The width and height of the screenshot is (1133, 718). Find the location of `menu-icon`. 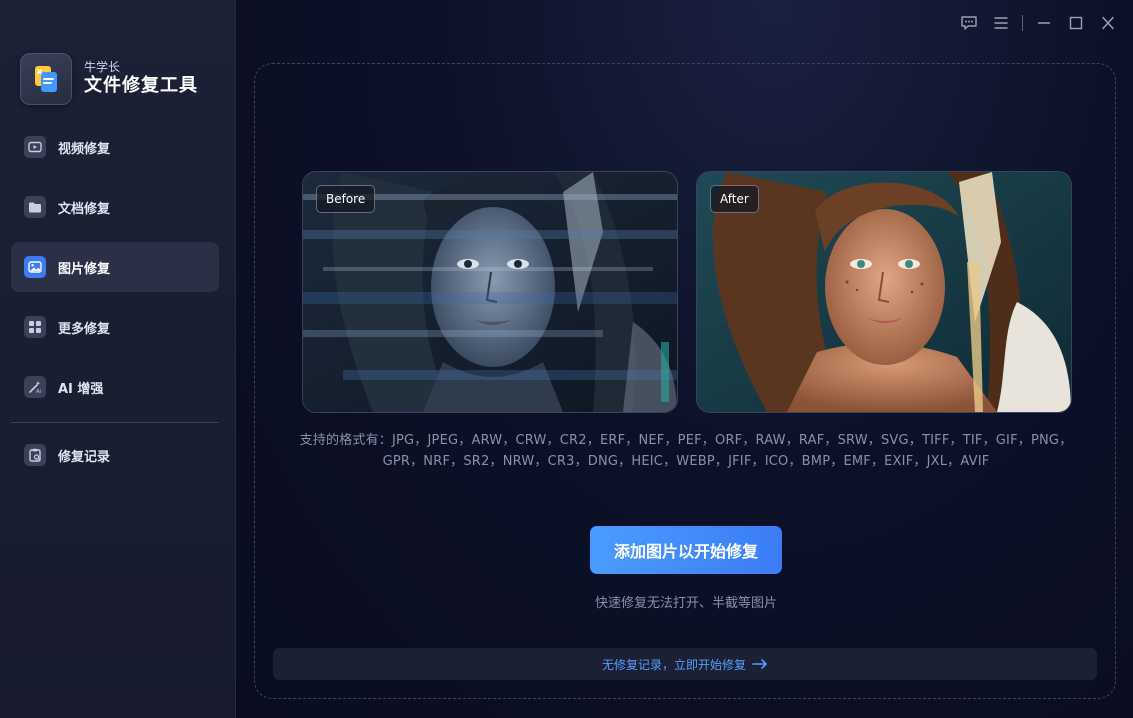

menu-icon is located at coordinates (1001, 23).